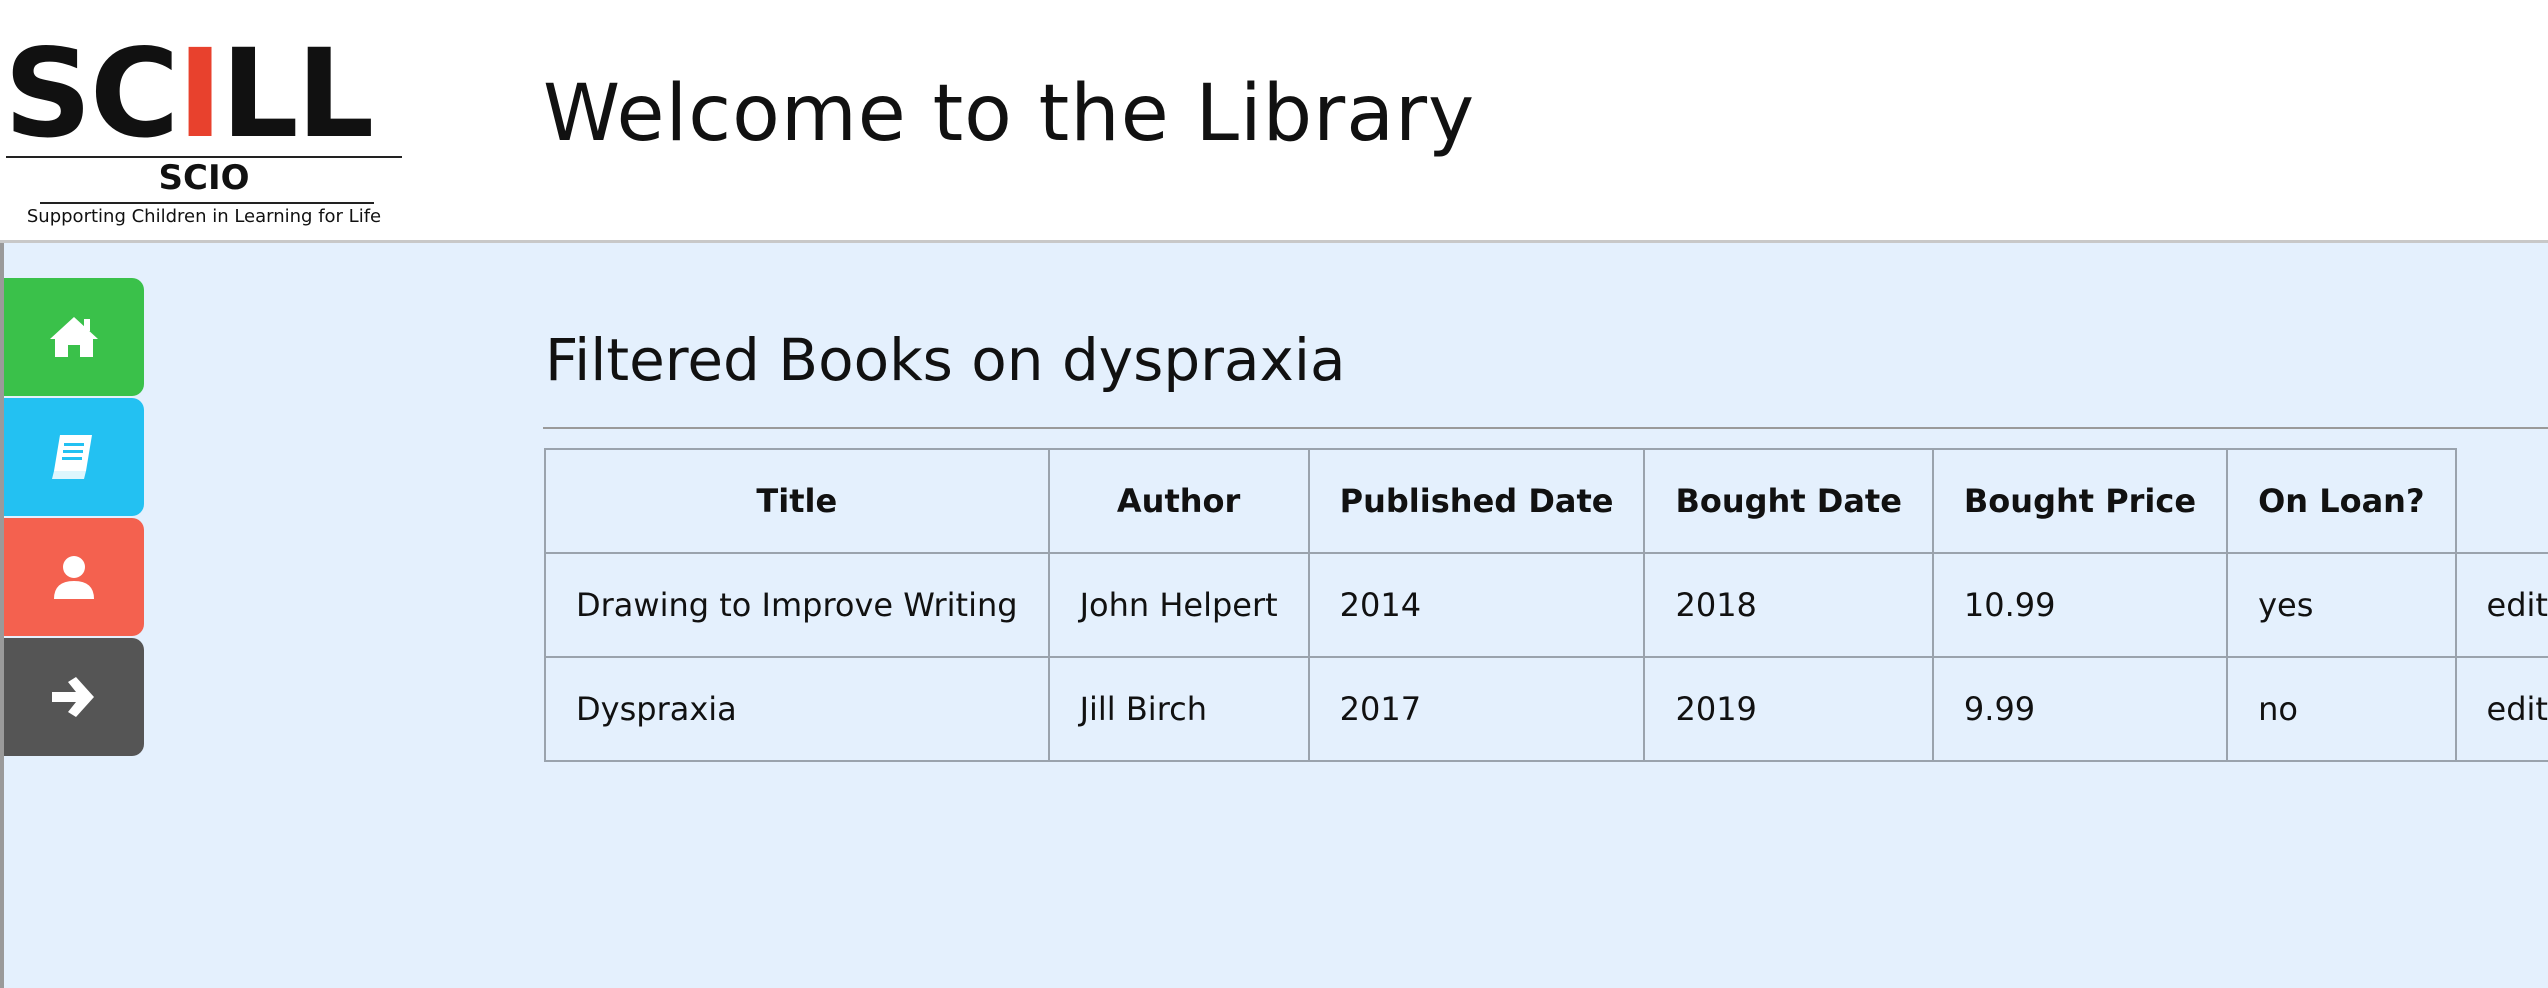 This screenshot has height=988, width=2548. I want to click on user-icon, so click(74, 577).